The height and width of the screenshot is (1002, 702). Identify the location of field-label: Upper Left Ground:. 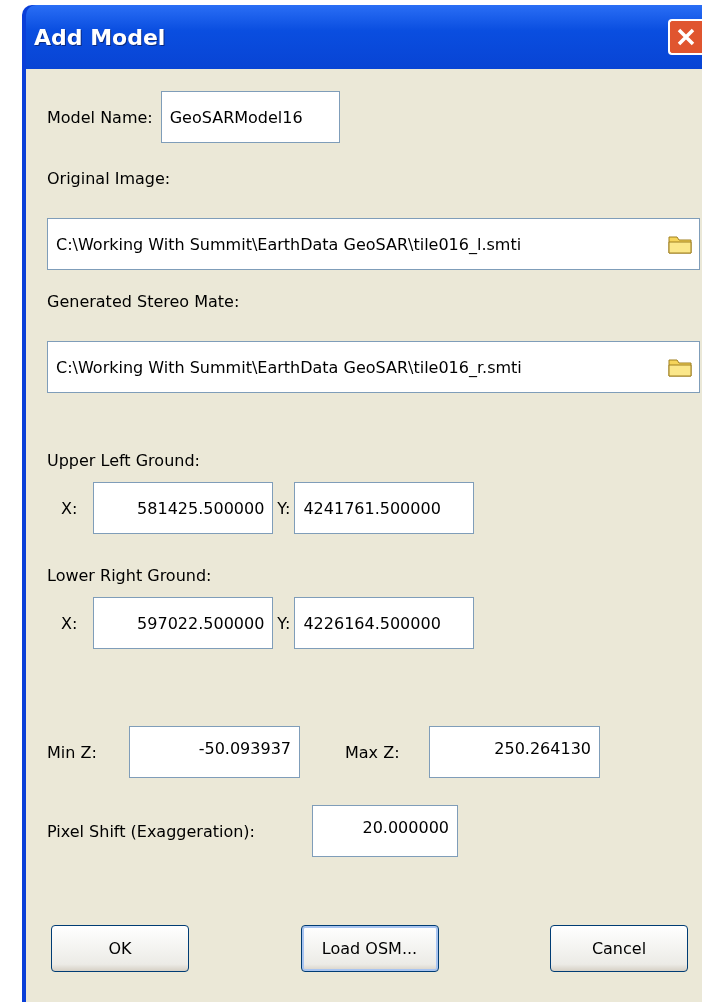
(124, 460).